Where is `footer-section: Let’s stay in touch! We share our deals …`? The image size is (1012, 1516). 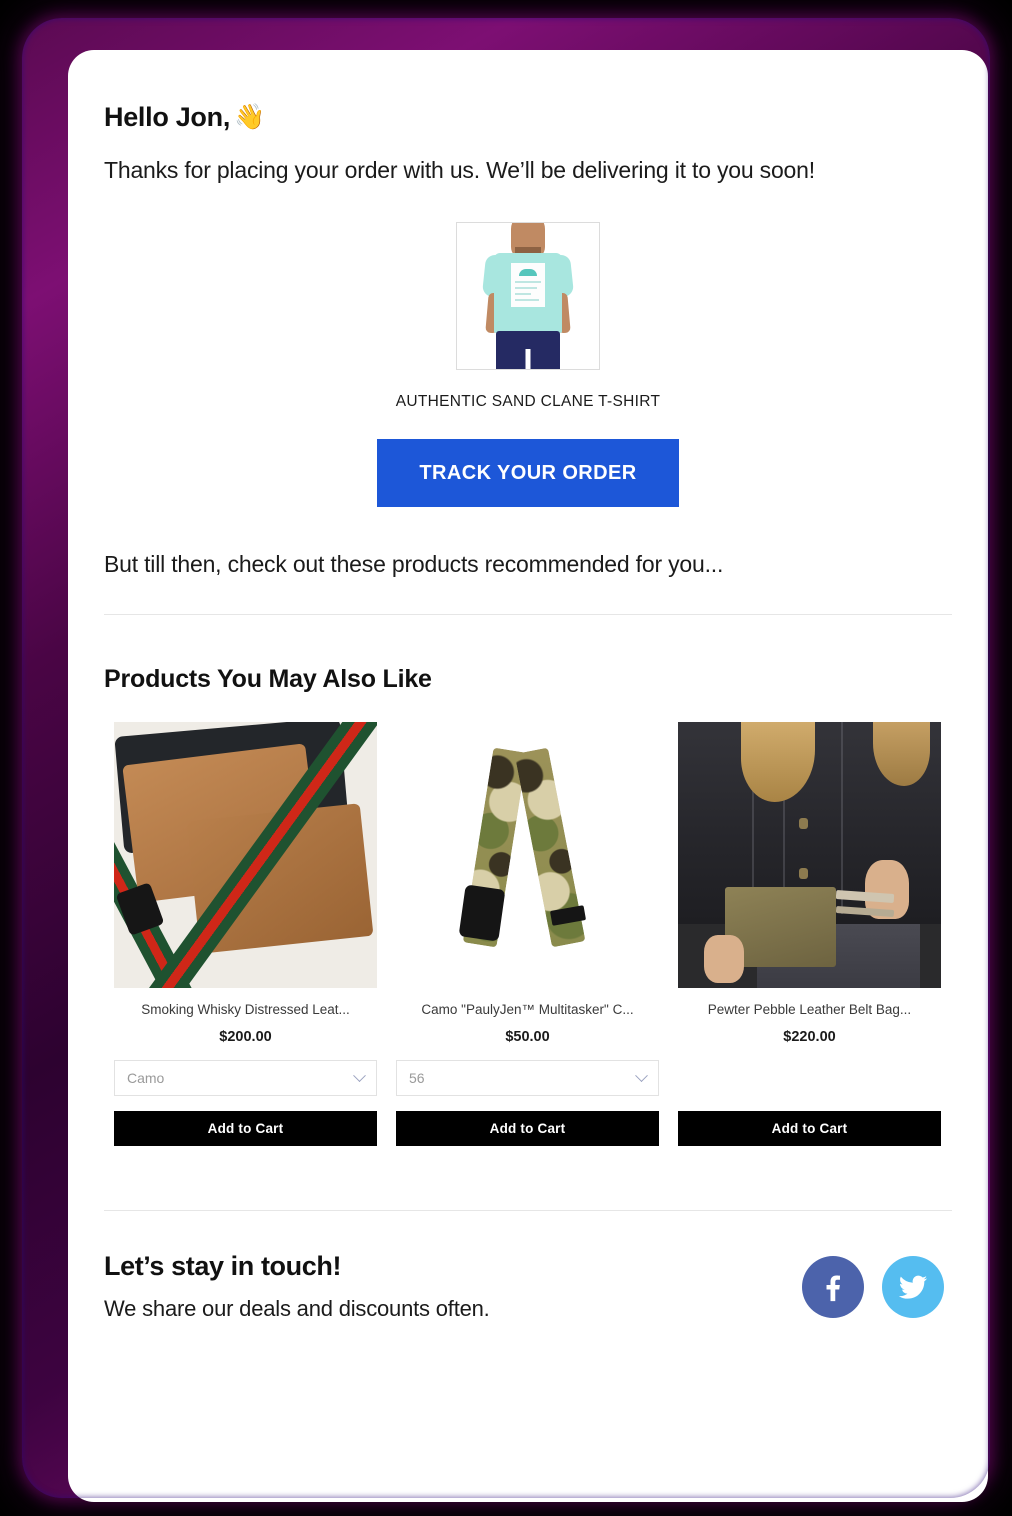 footer-section: Let’s stay in touch! We share our deals … is located at coordinates (528, 1286).